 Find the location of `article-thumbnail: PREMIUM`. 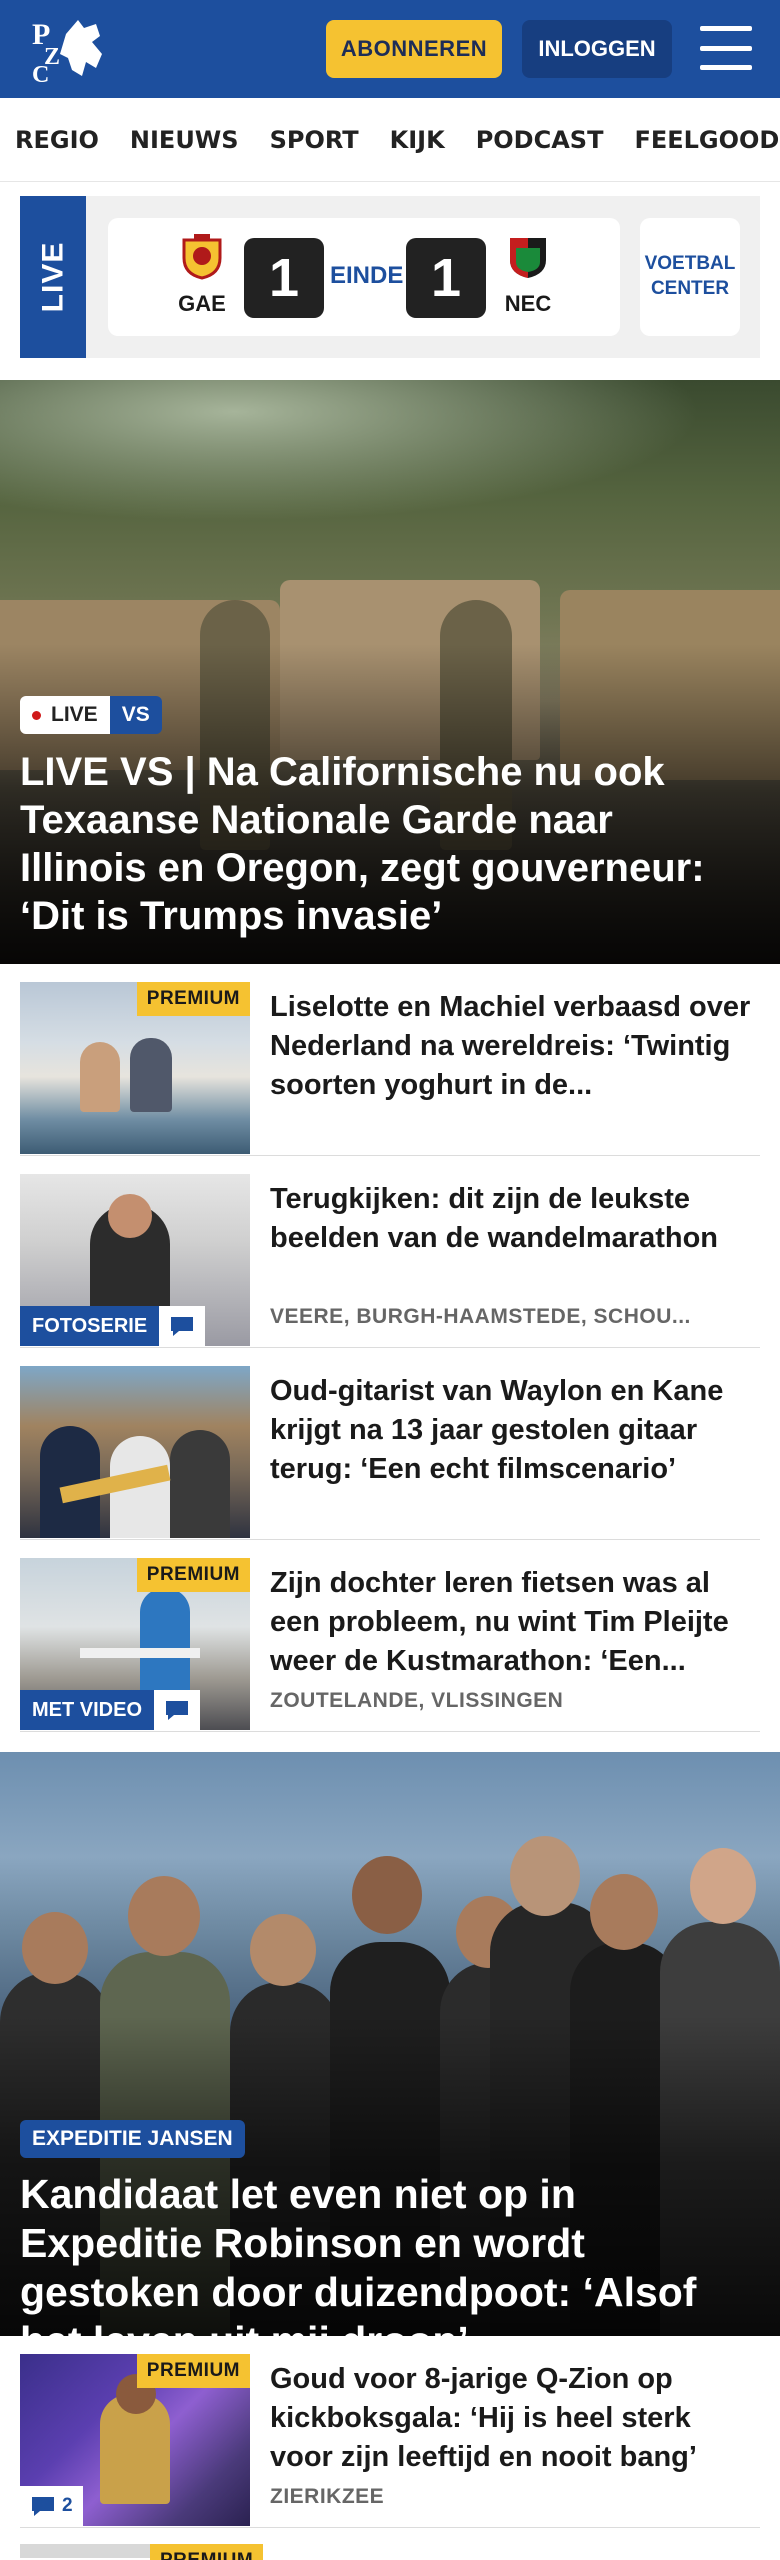

article-thumbnail: PREMIUM is located at coordinates (135, 1068).